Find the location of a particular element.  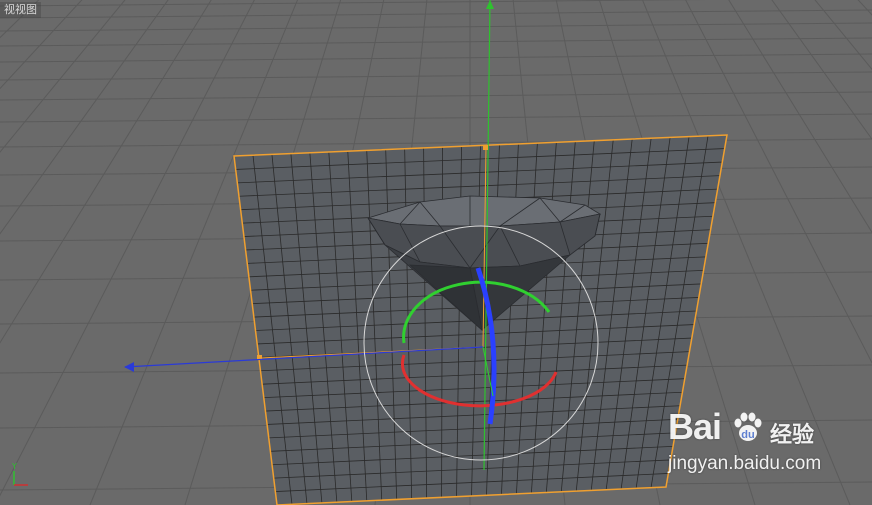

x-axis-arrowhead is located at coordinates (129, 367).